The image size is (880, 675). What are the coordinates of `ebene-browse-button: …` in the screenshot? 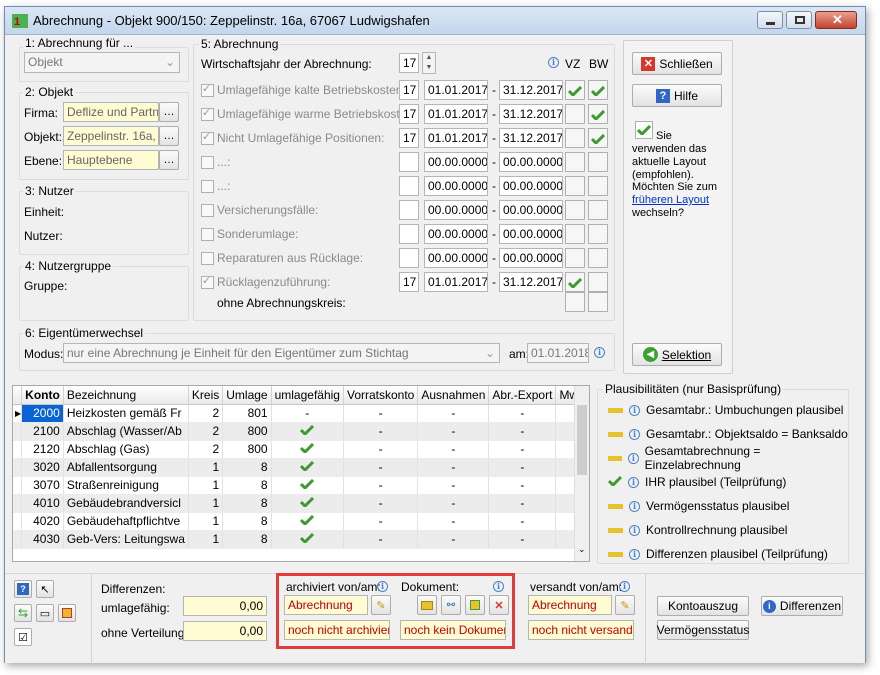 It's located at (169, 160).